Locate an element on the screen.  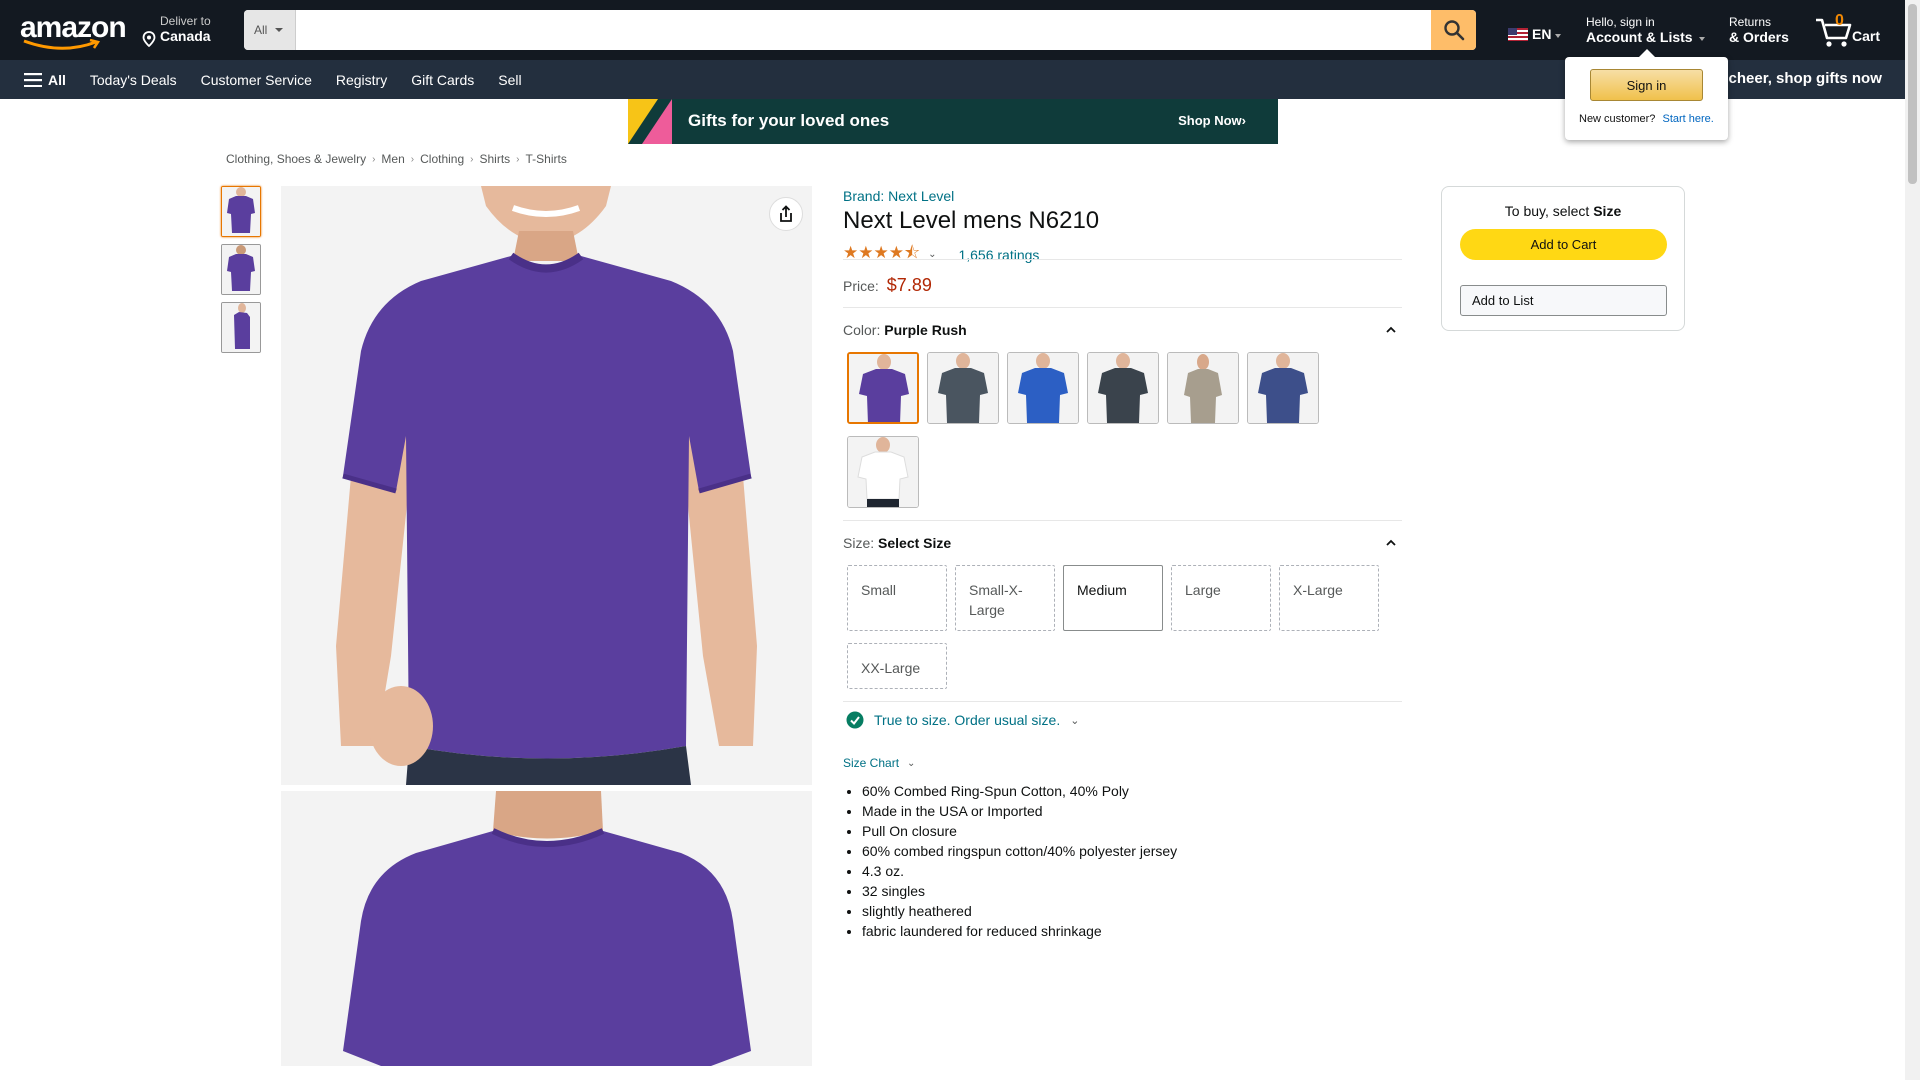
tshirt-side-image is located at coordinates (241, 327).